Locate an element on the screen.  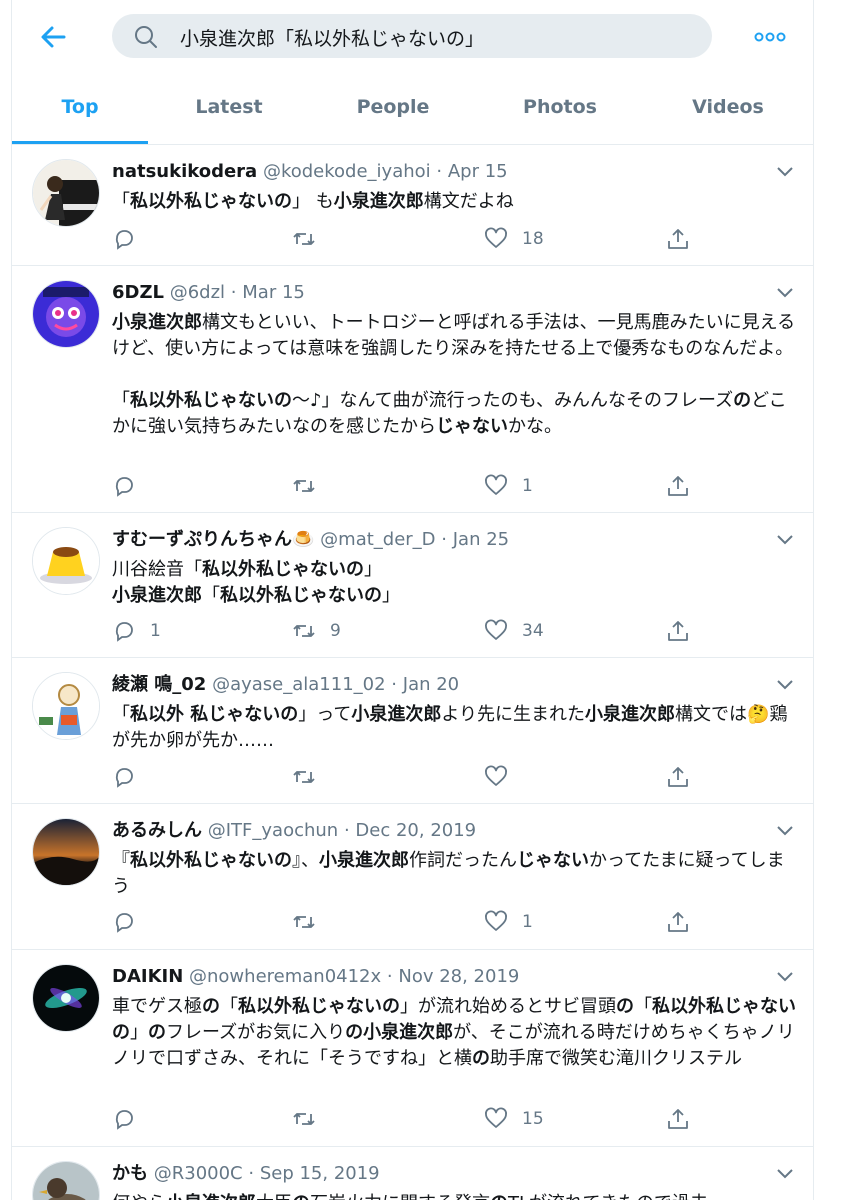
search-query: 小泉進次郎「私以外私じゃないの」 is located at coordinates (332, 39).